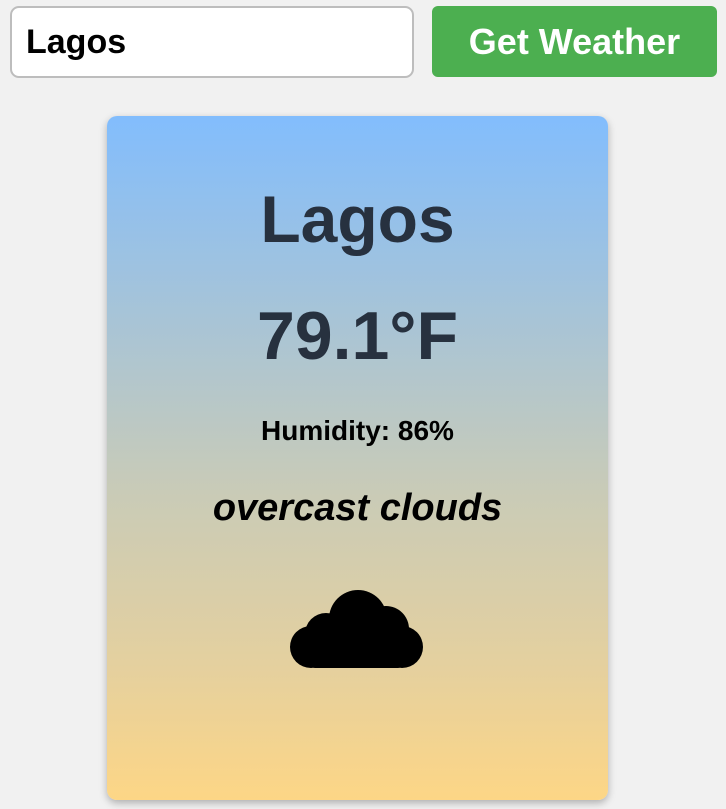 The width and height of the screenshot is (726, 809). I want to click on temperature: 79.1°F, so click(357, 336).